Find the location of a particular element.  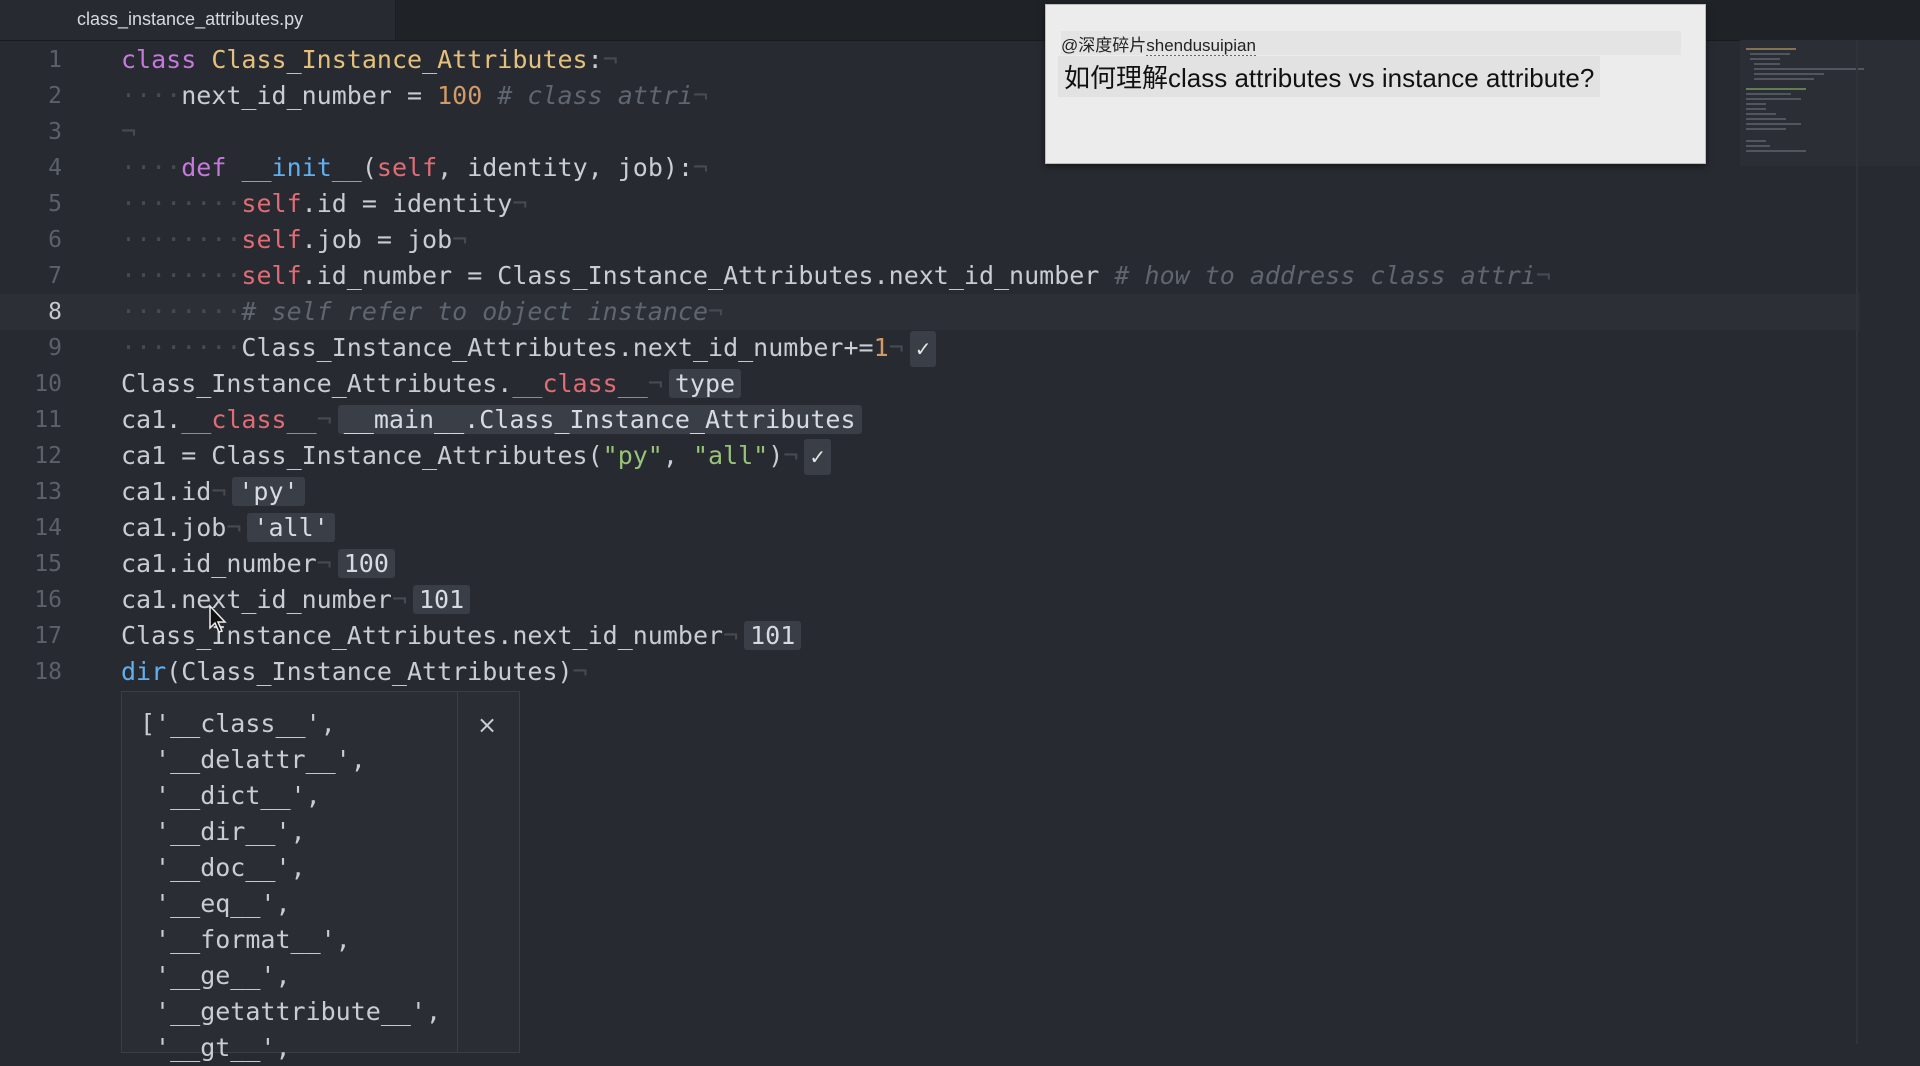

code-text: ¬ is located at coordinates (129, 131).